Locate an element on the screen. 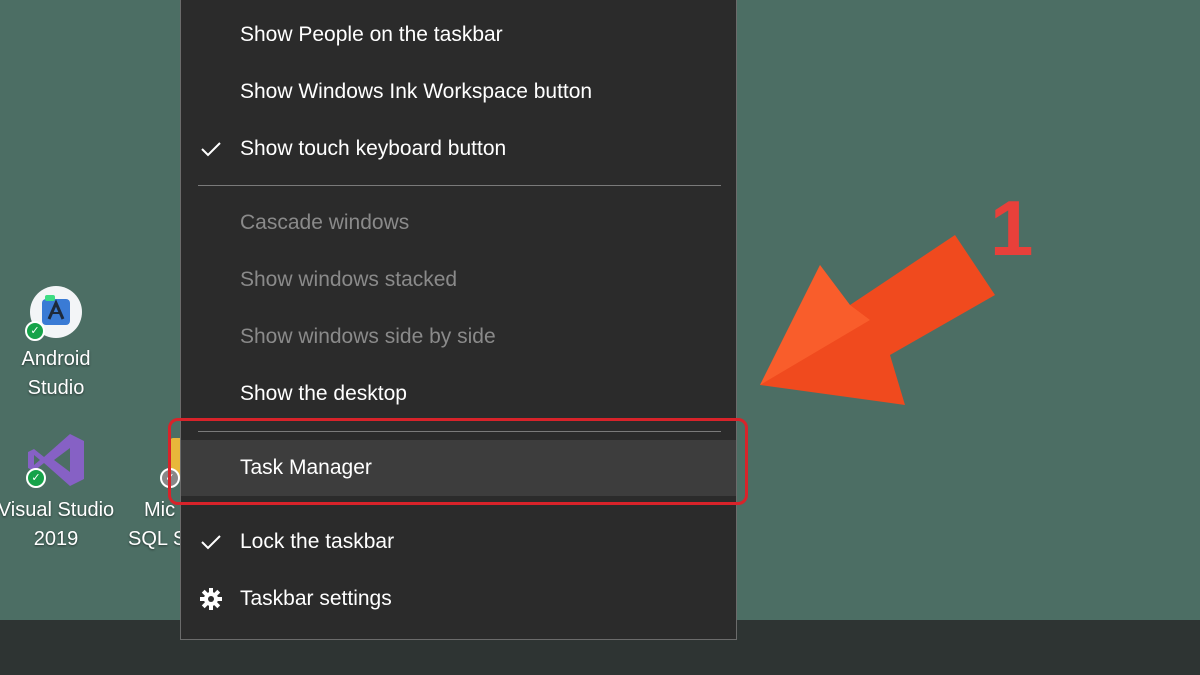 Image resolution: width=1200 pixels, height=675 pixels. menu-item-show-touch-keyboard: Show touch keyboard button is located at coordinates (458, 149).